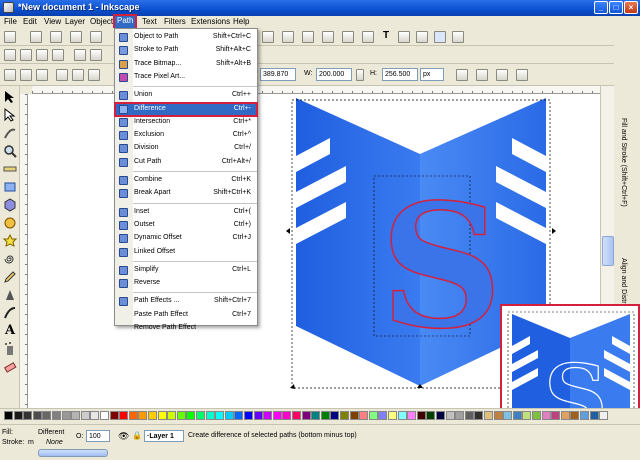  What do you see at coordinates (186, 180) in the screenshot?
I see `menu-item-combine: Combine Ctrl+K` at bounding box center [186, 180].